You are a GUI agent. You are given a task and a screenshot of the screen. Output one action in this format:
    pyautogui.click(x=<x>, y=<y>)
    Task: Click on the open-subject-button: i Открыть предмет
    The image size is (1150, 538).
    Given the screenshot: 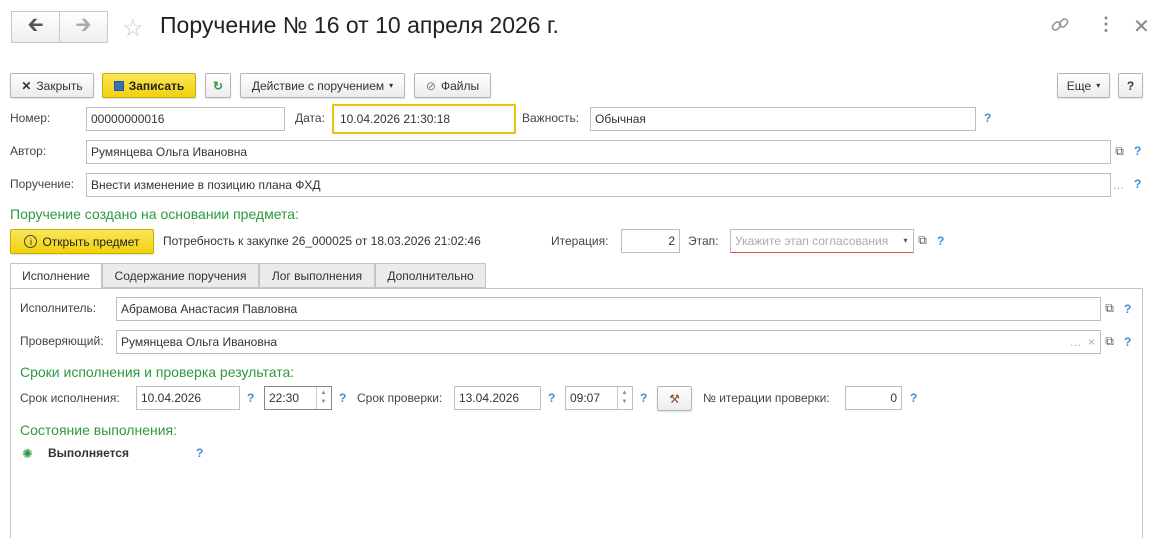 What is the action you would take?
    pyautogui.click(x=82, y=241)
    